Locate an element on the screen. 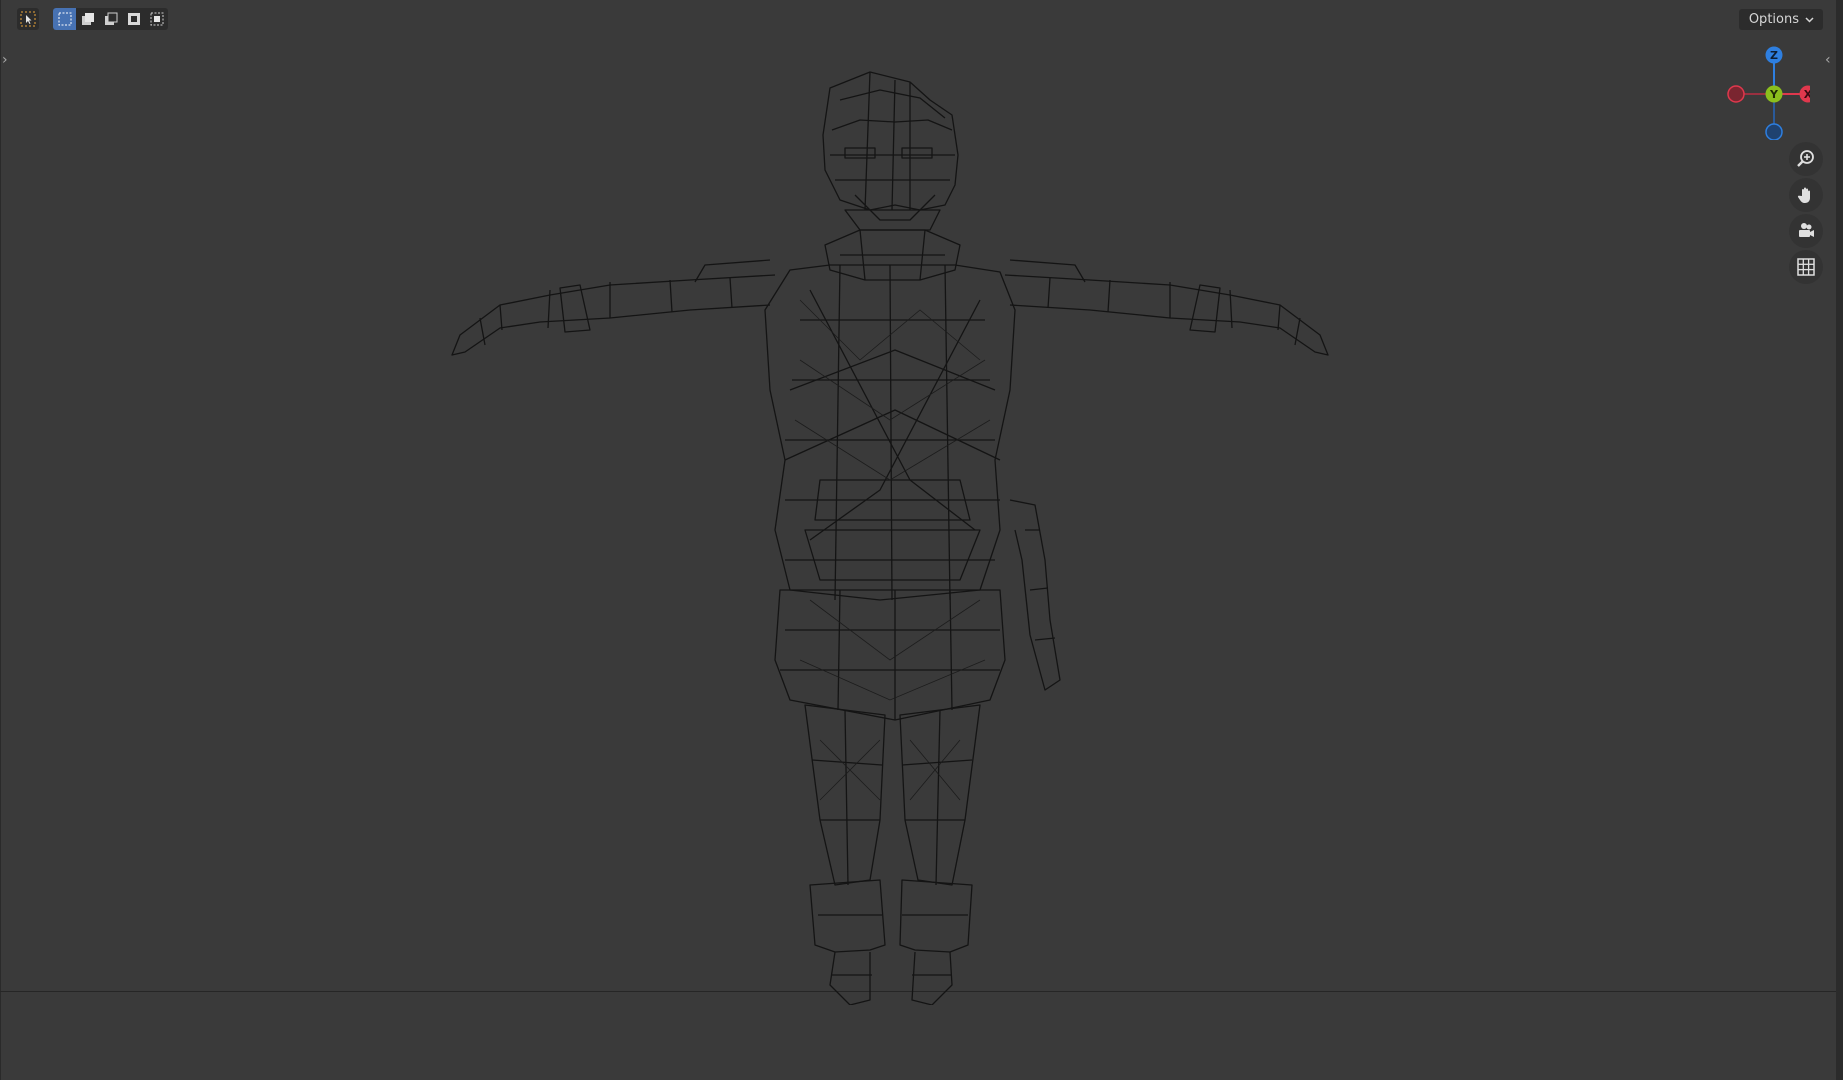 This screenshot has width=1843, height=1080. z-axis-label: Z is located at coordinates (1774, 55).